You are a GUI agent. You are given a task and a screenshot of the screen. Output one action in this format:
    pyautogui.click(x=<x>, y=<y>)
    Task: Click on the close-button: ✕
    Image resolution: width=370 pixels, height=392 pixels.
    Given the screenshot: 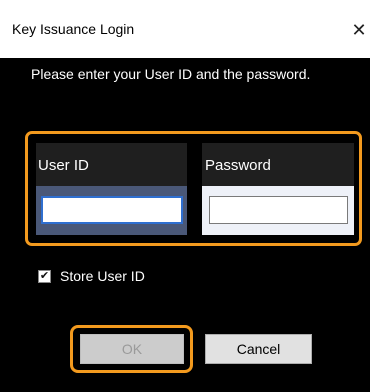 What is the action you would take?
    pyautogui.click(x=359, y=30)
    